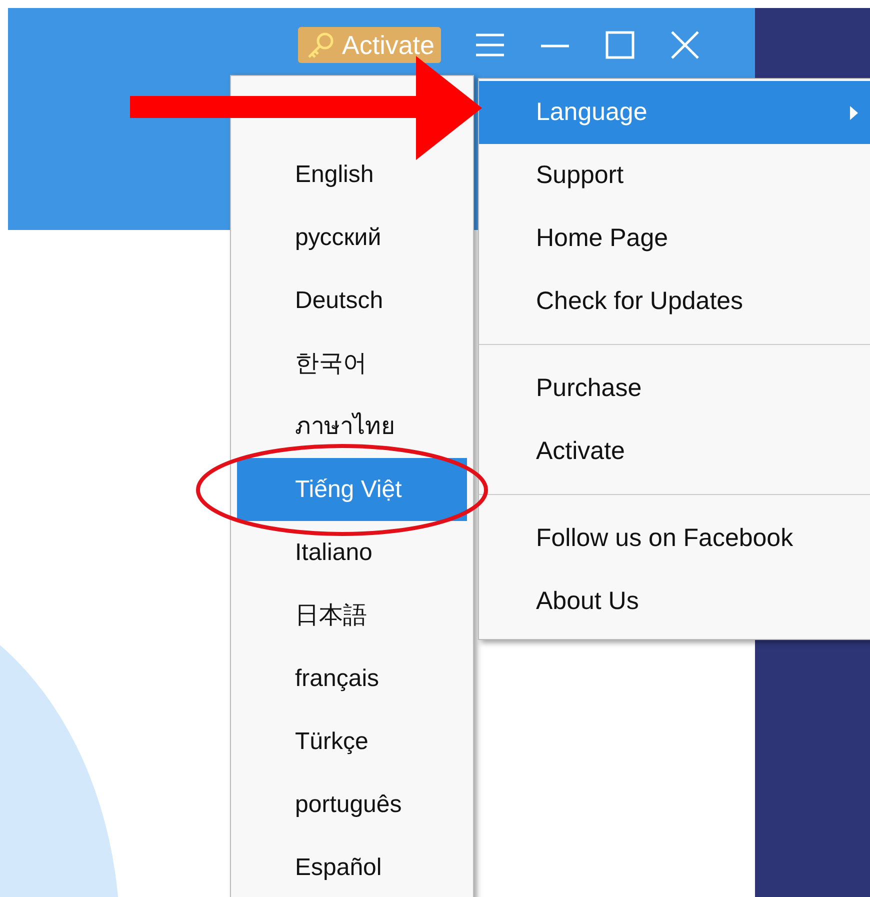 The height and width of the screenshot is (897, 870). I want to click on language-option: Türkçe, so click(352, 741).